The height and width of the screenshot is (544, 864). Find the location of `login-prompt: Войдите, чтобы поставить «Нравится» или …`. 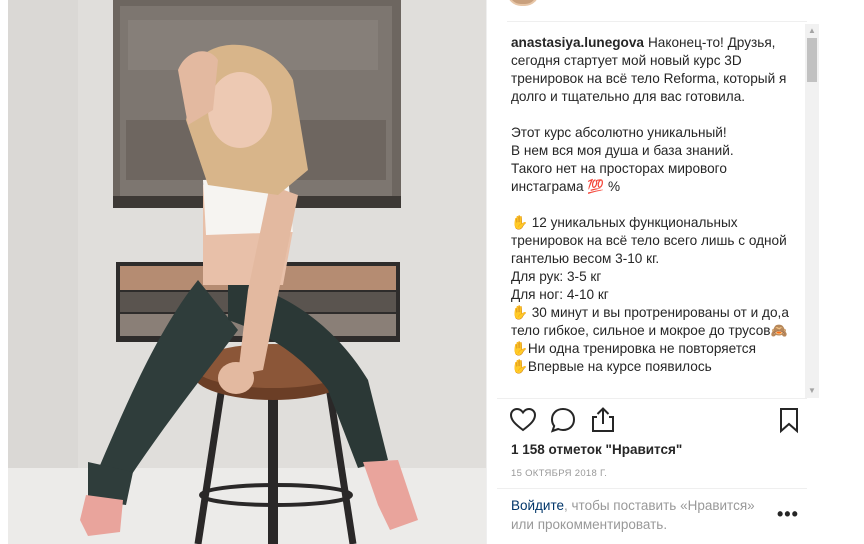

login-prompt: Войдите, чтобы поставить «Нравится» или … is located at coordinates (641, 515).